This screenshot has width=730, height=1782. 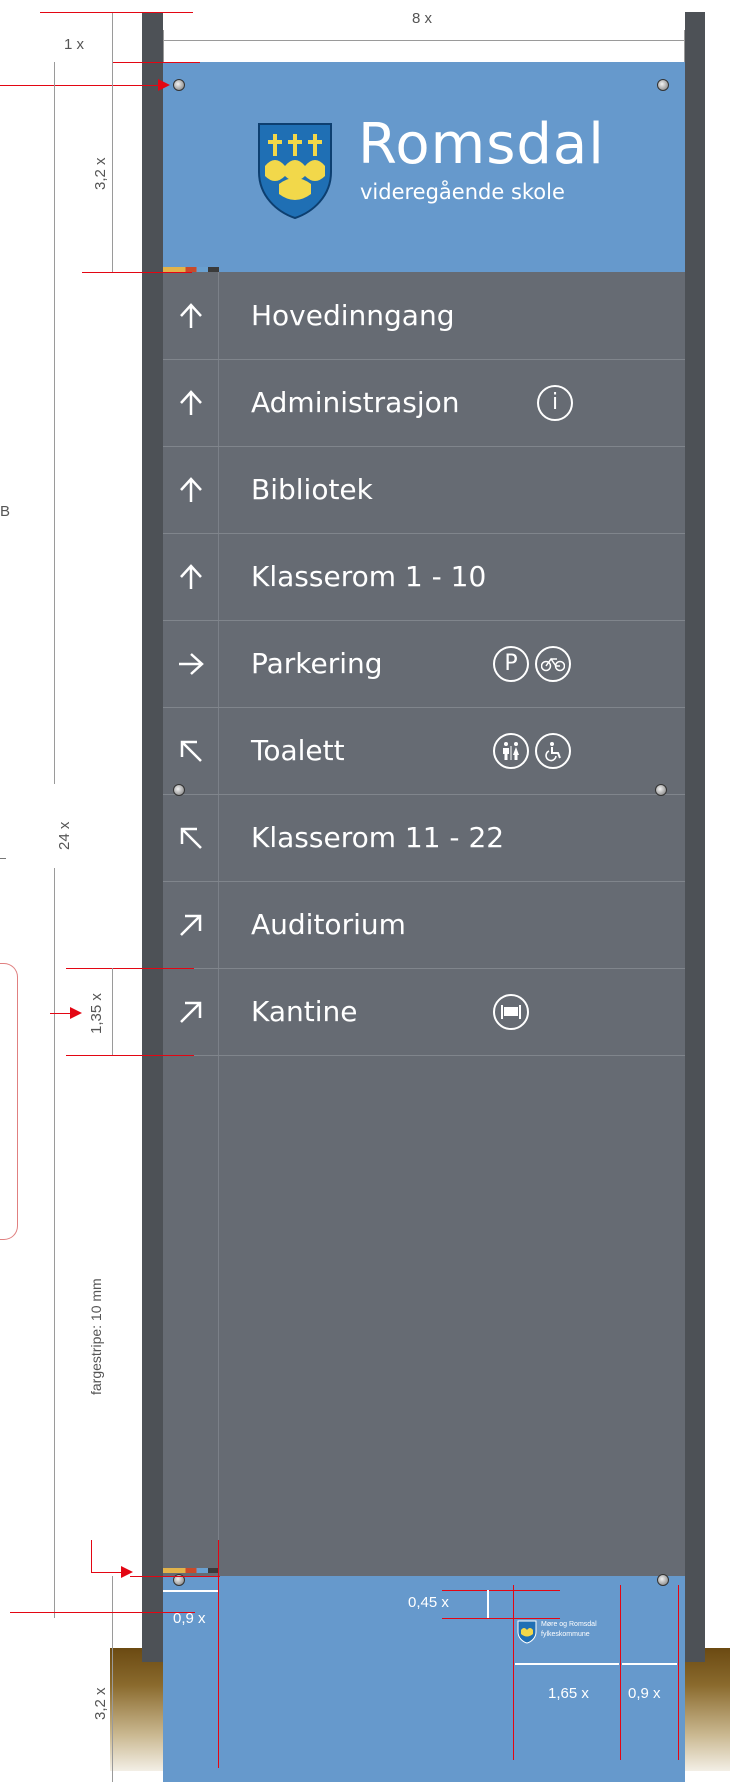 What do you see at coordinates (422, 18) in the screenshot?
I see `dimension-width-label: 8 x` at bounding box center [422, 18].